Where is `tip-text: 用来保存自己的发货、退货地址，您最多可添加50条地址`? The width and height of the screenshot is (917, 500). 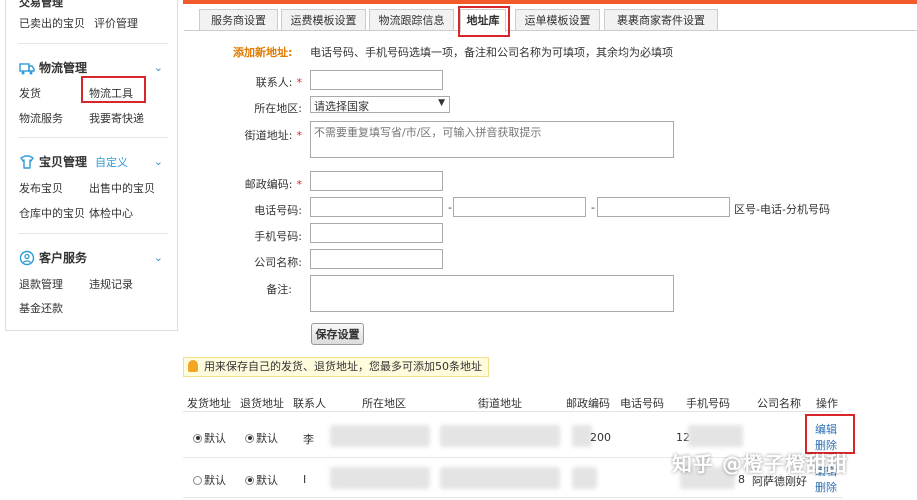
tip-text: 用来保存自己的发货、退货地址，您最多可添加50条地址 is located at coordinates (343, 366).